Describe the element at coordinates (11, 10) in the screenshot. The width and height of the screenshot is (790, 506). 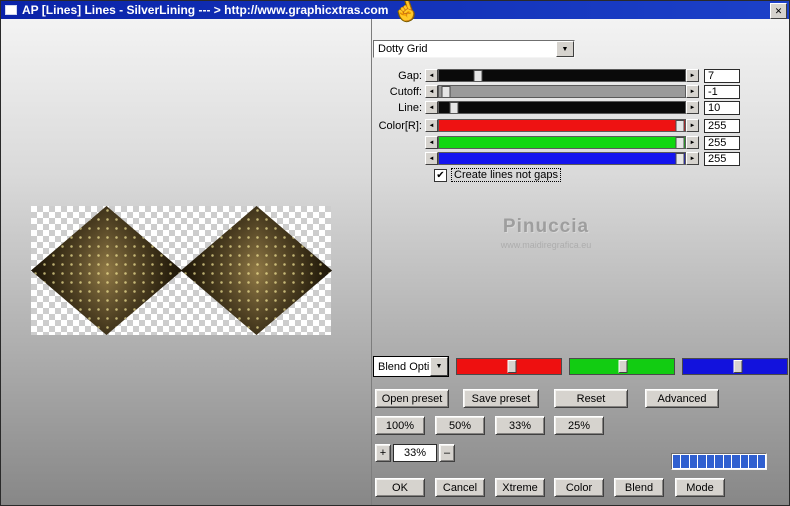
I see `window-icon` at that location.